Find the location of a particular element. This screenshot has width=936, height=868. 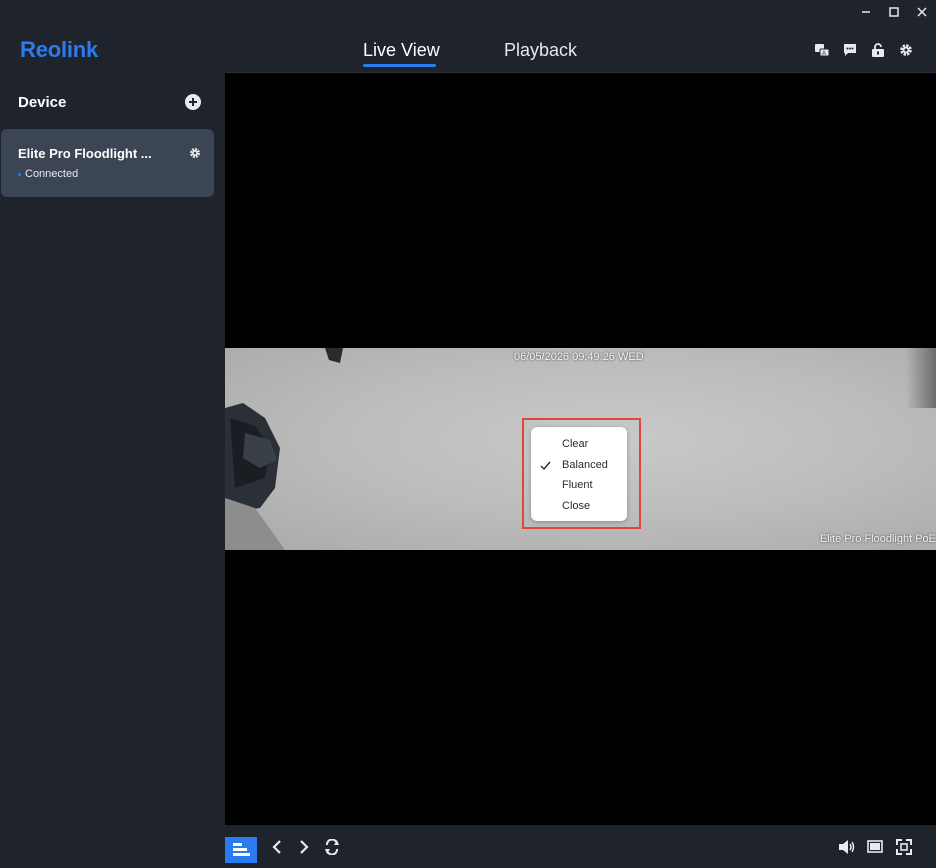

menu-item-label: Balanced is located at coordinates (585, 464).